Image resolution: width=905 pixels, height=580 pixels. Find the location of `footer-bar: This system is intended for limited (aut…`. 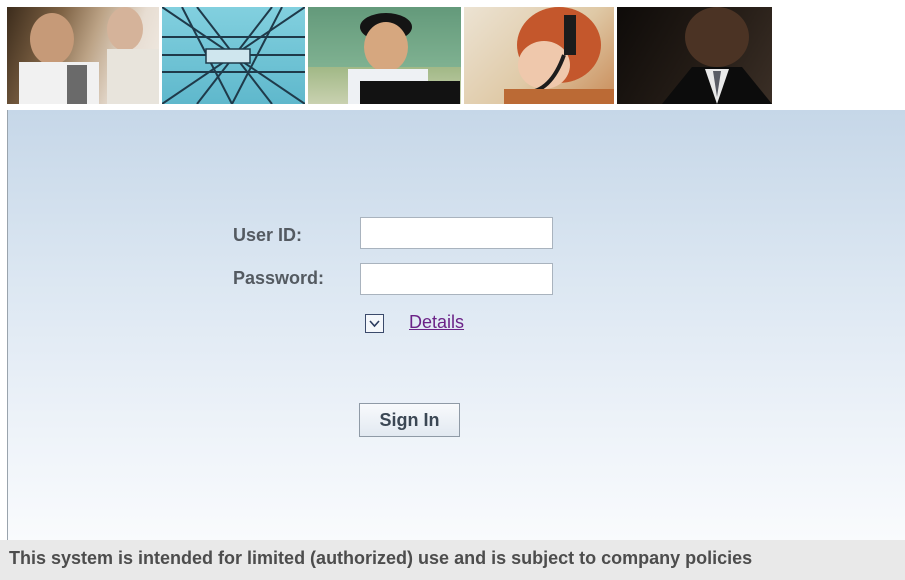

footer-bar: This system is intended for limited (aut… is located at coordinates (452, 560).